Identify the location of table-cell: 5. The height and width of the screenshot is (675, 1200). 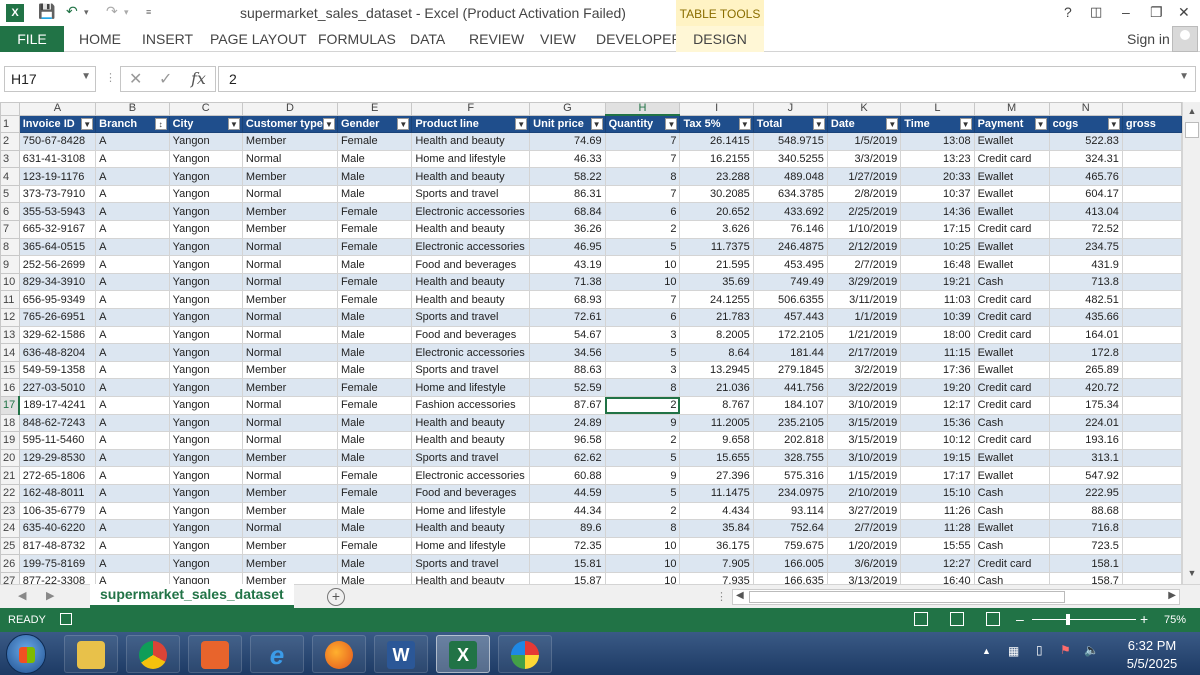
(642, 493).